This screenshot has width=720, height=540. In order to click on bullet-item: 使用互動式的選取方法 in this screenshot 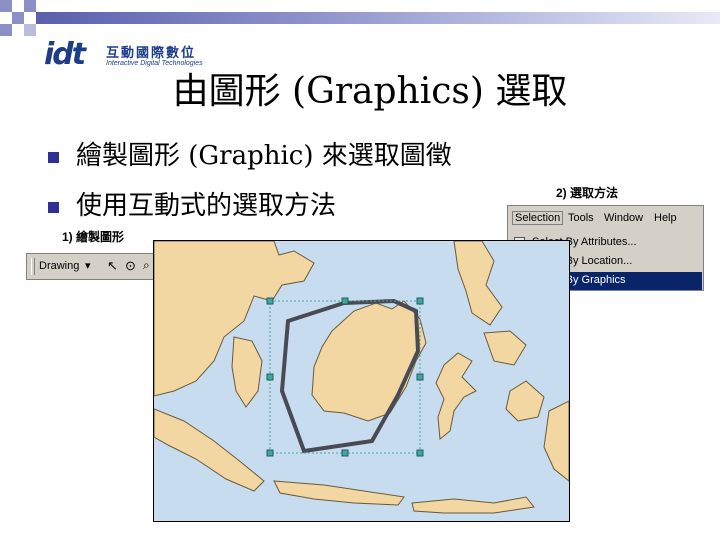, I will do `click(206, 206)`.